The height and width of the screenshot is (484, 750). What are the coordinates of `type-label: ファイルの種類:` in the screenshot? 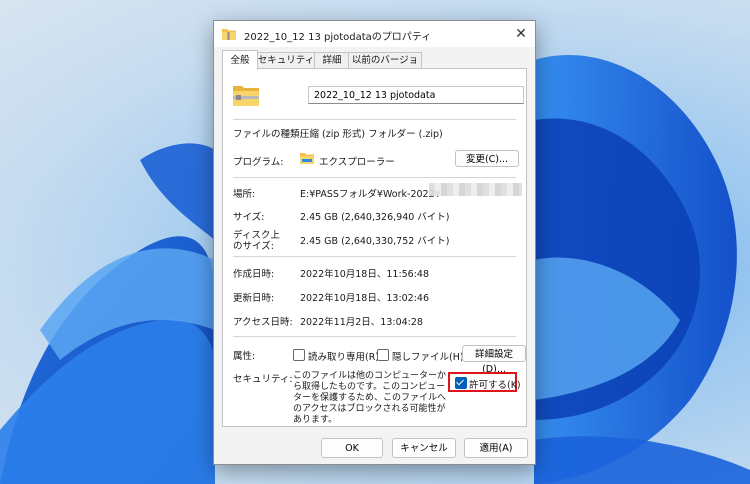 It's located at (268, 134).